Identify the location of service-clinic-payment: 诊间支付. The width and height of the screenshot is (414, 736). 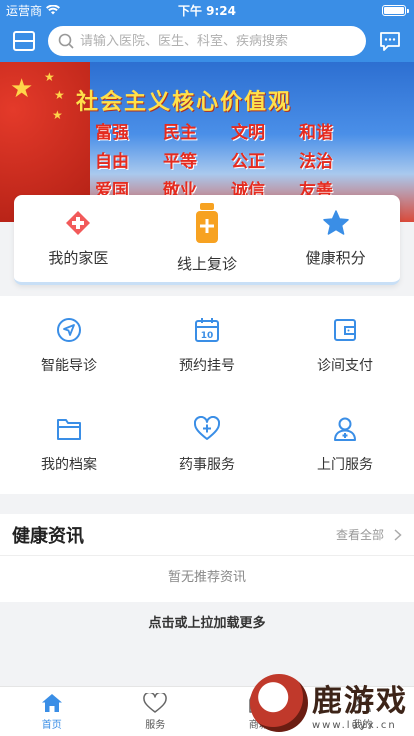
(345, 345).